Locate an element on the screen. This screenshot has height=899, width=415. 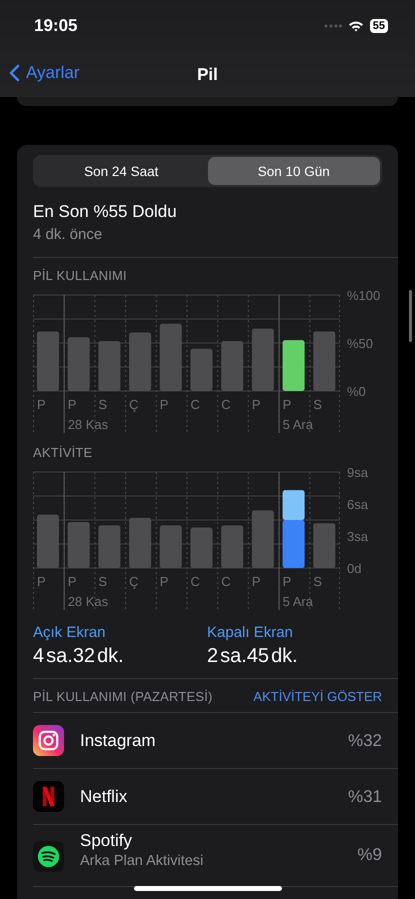
screen-time-label: Kapalı Ekran is located at coordinates (250, 632).